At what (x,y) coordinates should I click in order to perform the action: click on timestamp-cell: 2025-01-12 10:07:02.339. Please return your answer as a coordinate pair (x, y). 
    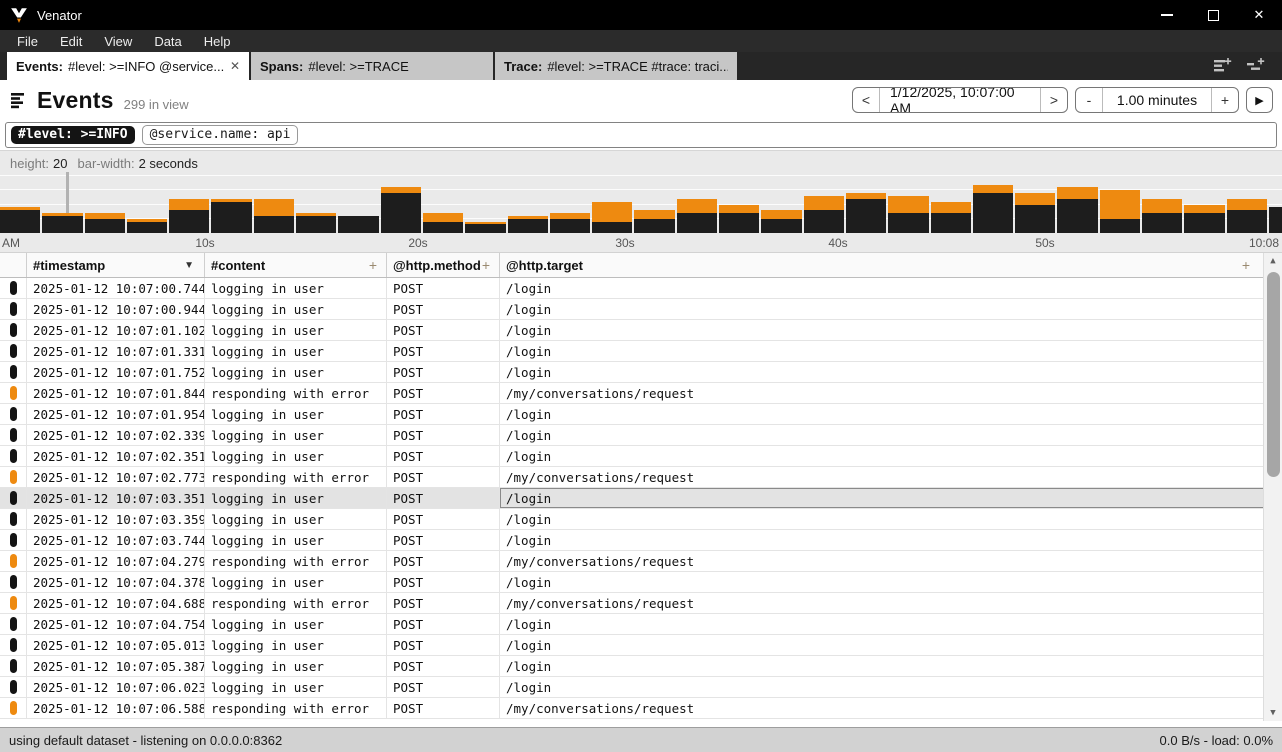
    Looking at the image, I should click on (116, 435).